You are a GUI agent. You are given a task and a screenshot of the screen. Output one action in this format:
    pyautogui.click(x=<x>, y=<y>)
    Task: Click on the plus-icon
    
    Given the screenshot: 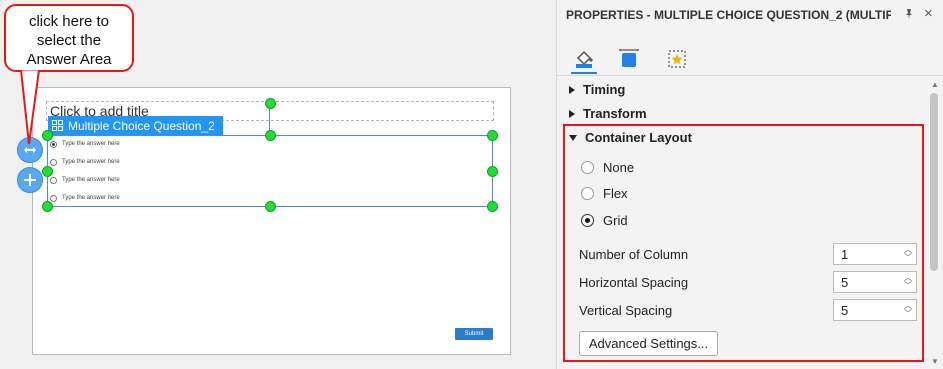 What is the action you would take?
    pyautogui.click(x=30, y=180)
    